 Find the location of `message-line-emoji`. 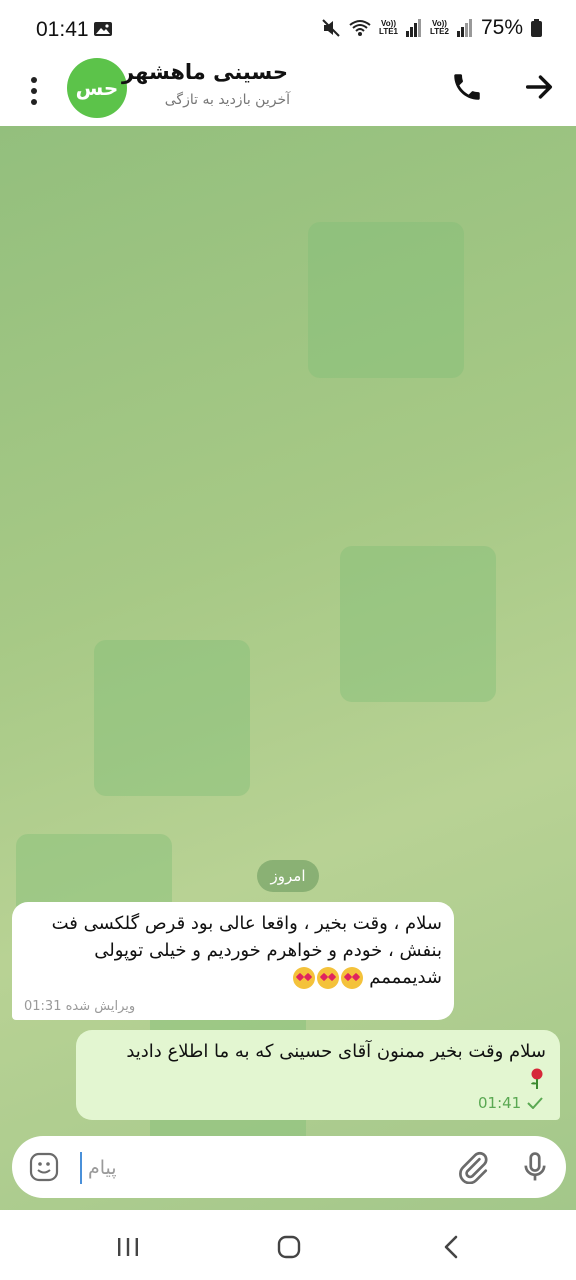

message-line-emoji is located at coordinates (318, 1078).